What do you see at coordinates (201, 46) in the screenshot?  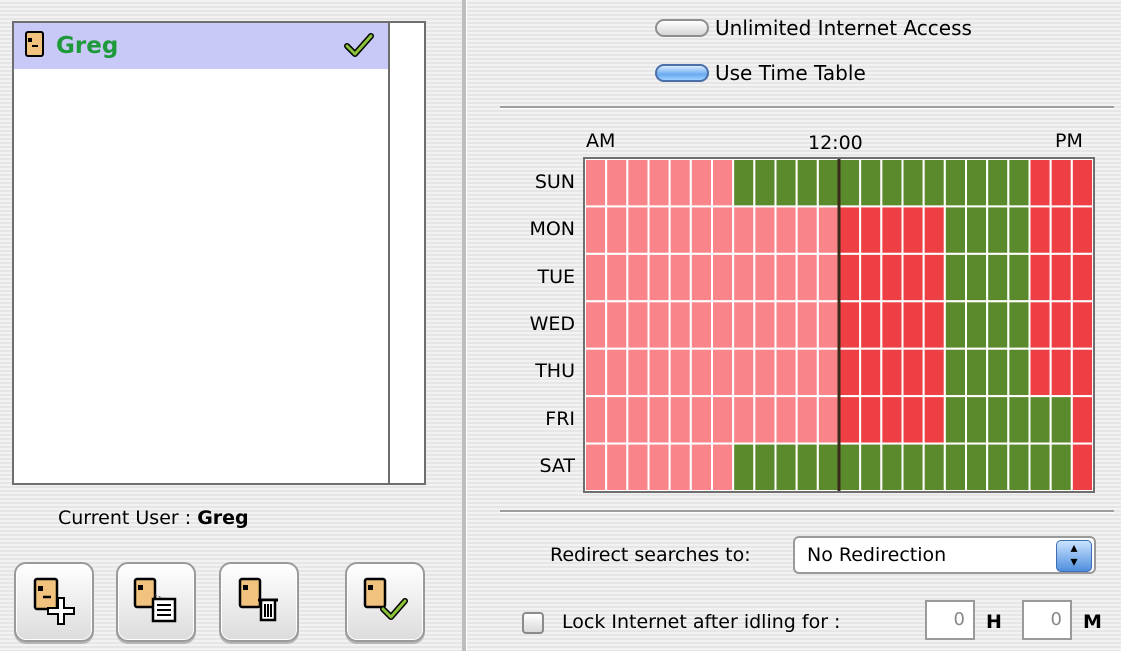 I see `user-list-item: Greg` at bounding box center [201, 46].